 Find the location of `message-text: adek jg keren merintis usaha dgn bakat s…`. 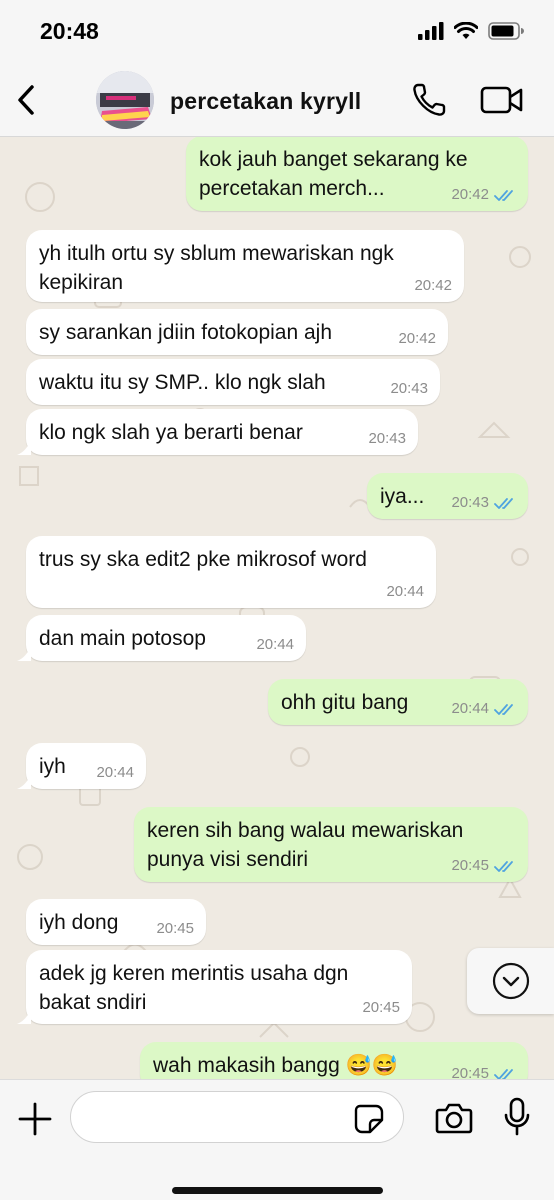

message-text: adek jg keren merintis usaha dgn bakat s… is located at coordinates (194, 988).